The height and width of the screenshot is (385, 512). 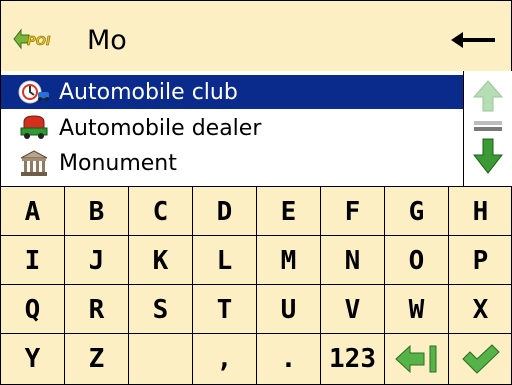 I want to click on key-h: H, so click(x=480, y=211).